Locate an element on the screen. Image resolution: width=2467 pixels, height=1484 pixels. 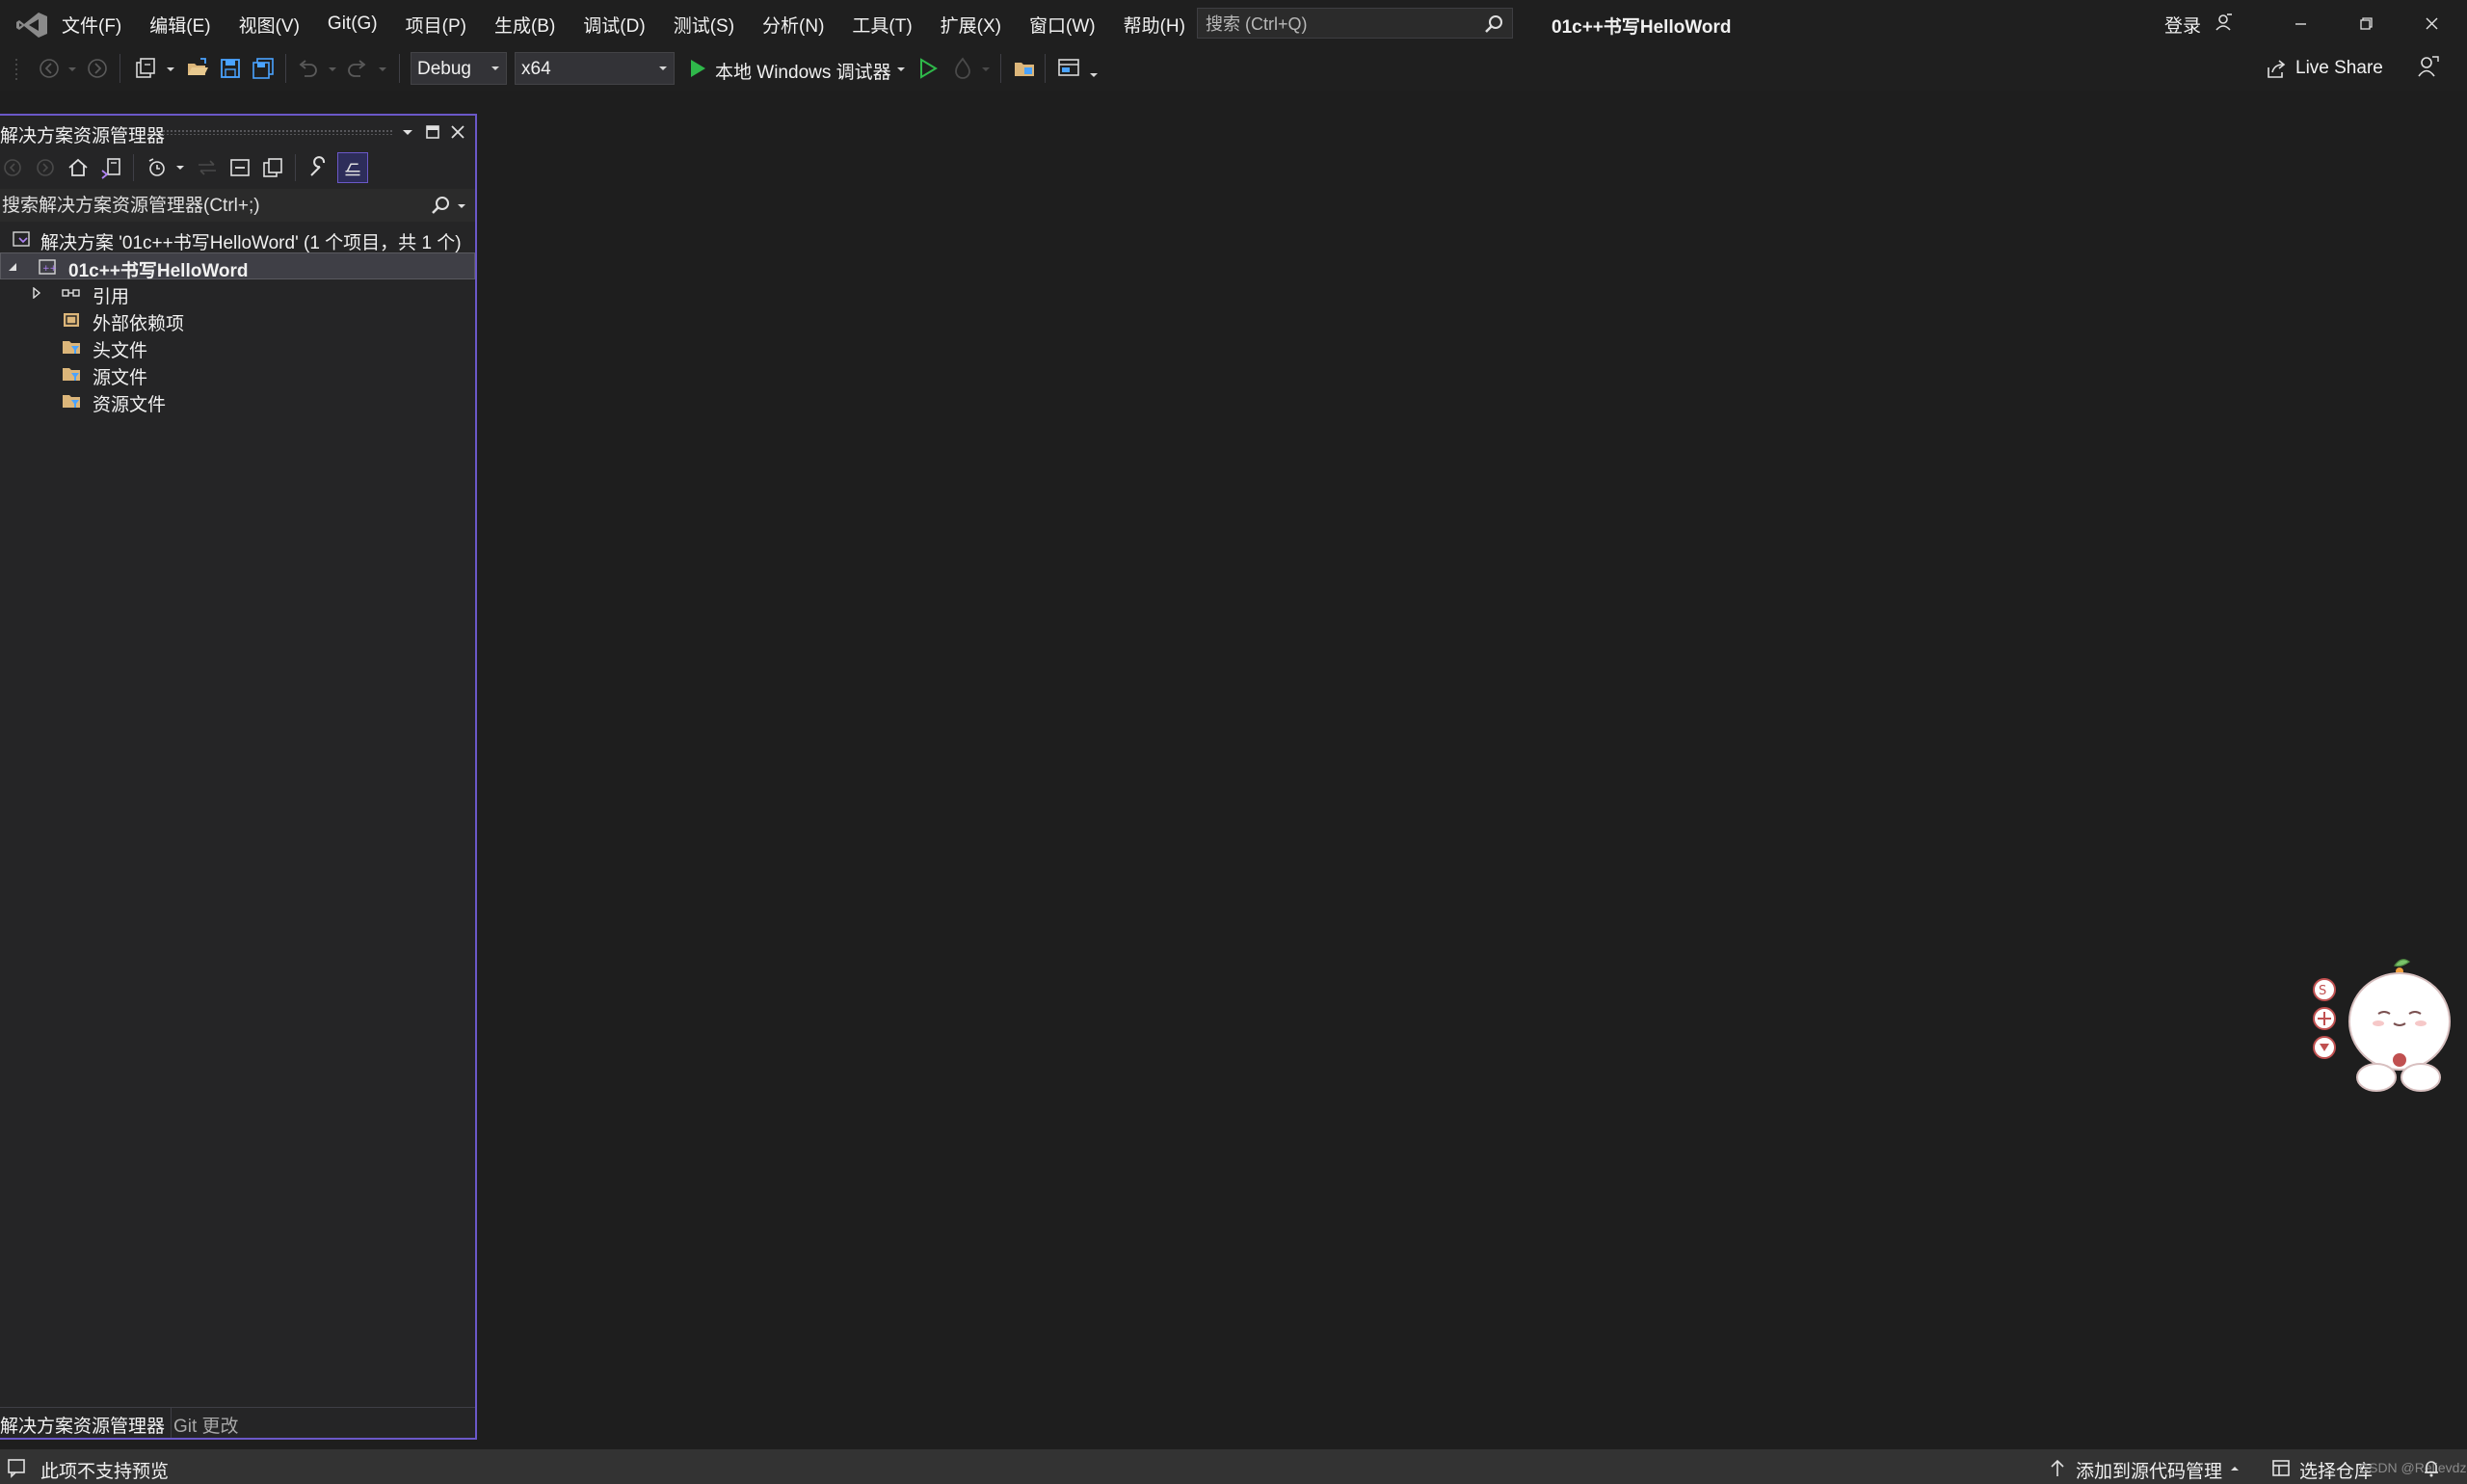
tree-item-external-dependencies: 外部依赖项 is located at coordinates (237, 320).